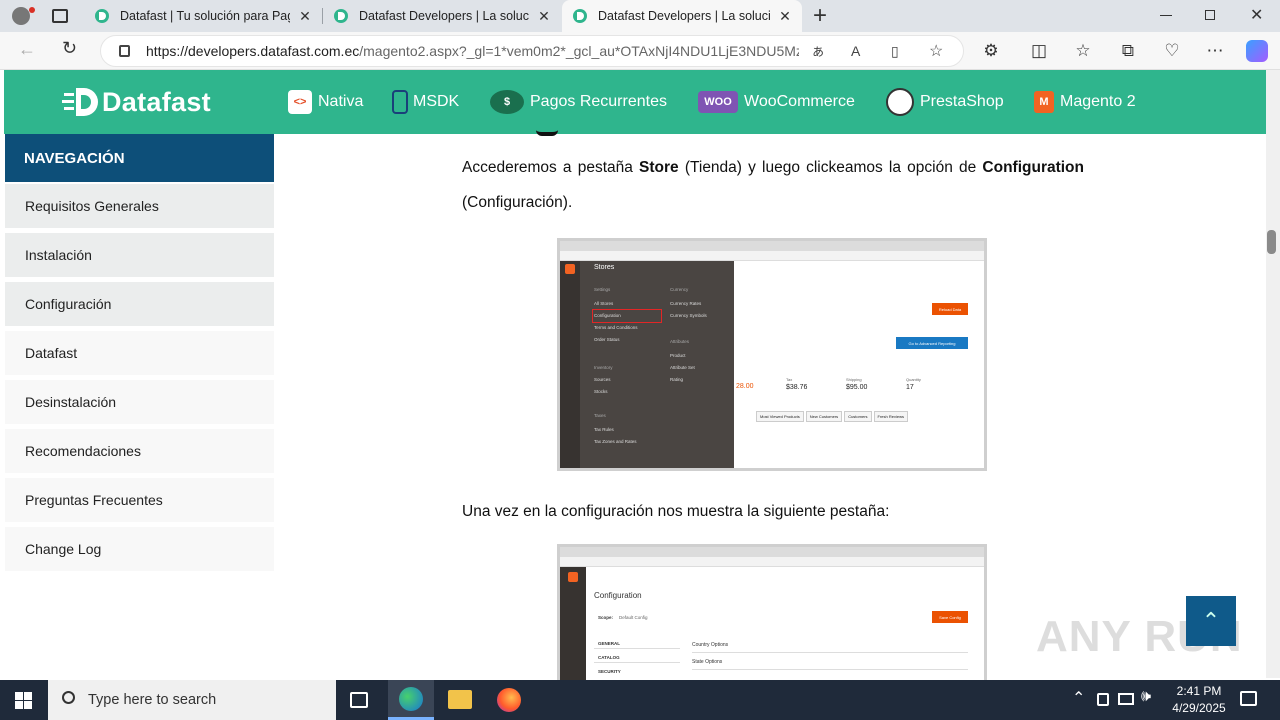  Describe the element at coordinates (1044, 102) in the screenshot. I see `magento-icon: M` at that location.